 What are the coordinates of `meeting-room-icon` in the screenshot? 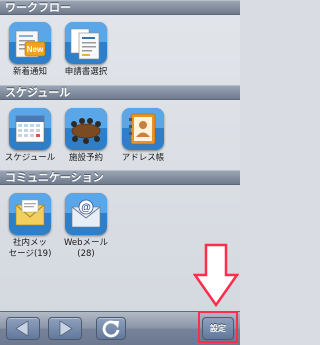 It's located at (86, 129).